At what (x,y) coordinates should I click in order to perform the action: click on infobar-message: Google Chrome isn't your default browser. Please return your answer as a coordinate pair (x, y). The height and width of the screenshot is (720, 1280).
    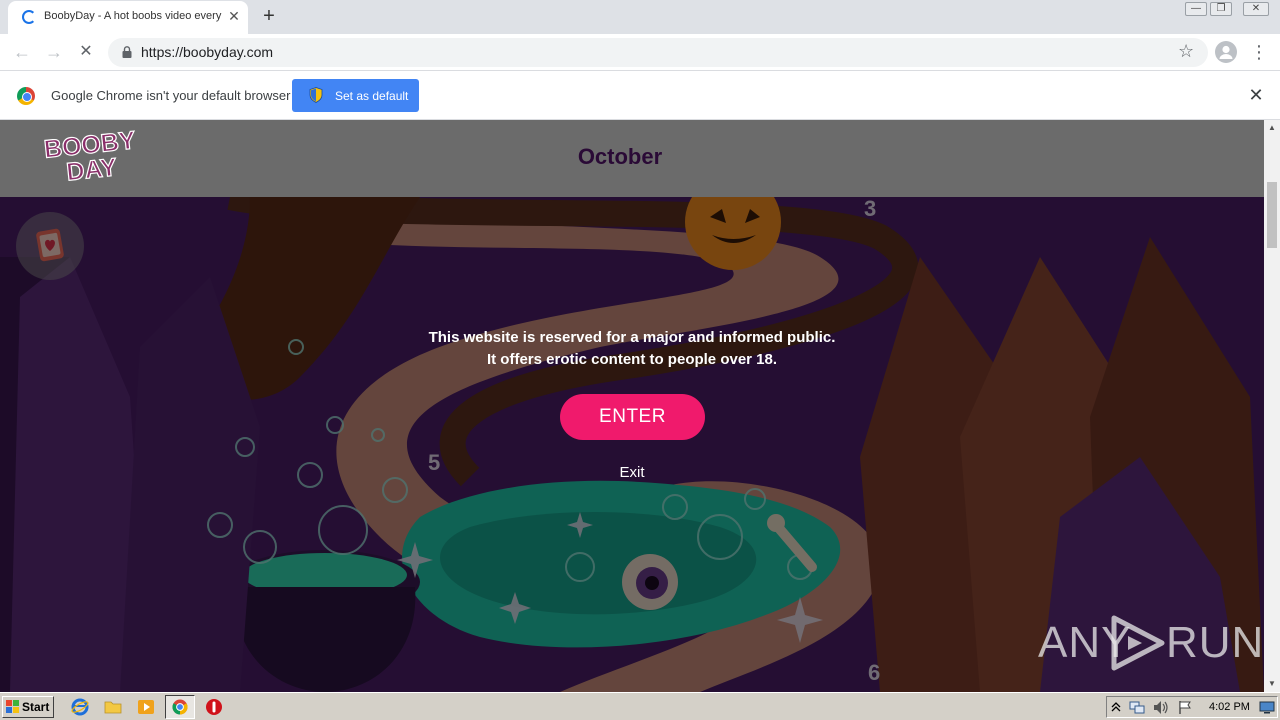
    Looking at the image, I should click on (171, 95).